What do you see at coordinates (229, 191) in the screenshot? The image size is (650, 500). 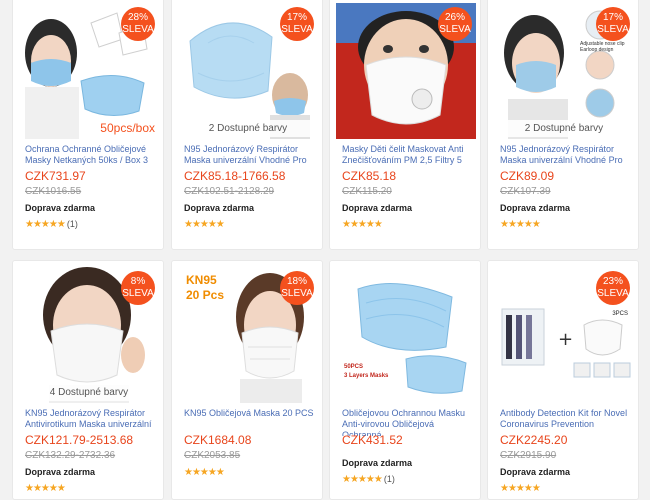 I see `original-price: CZK102.51-2128.29` at bounding box center [229, 191].